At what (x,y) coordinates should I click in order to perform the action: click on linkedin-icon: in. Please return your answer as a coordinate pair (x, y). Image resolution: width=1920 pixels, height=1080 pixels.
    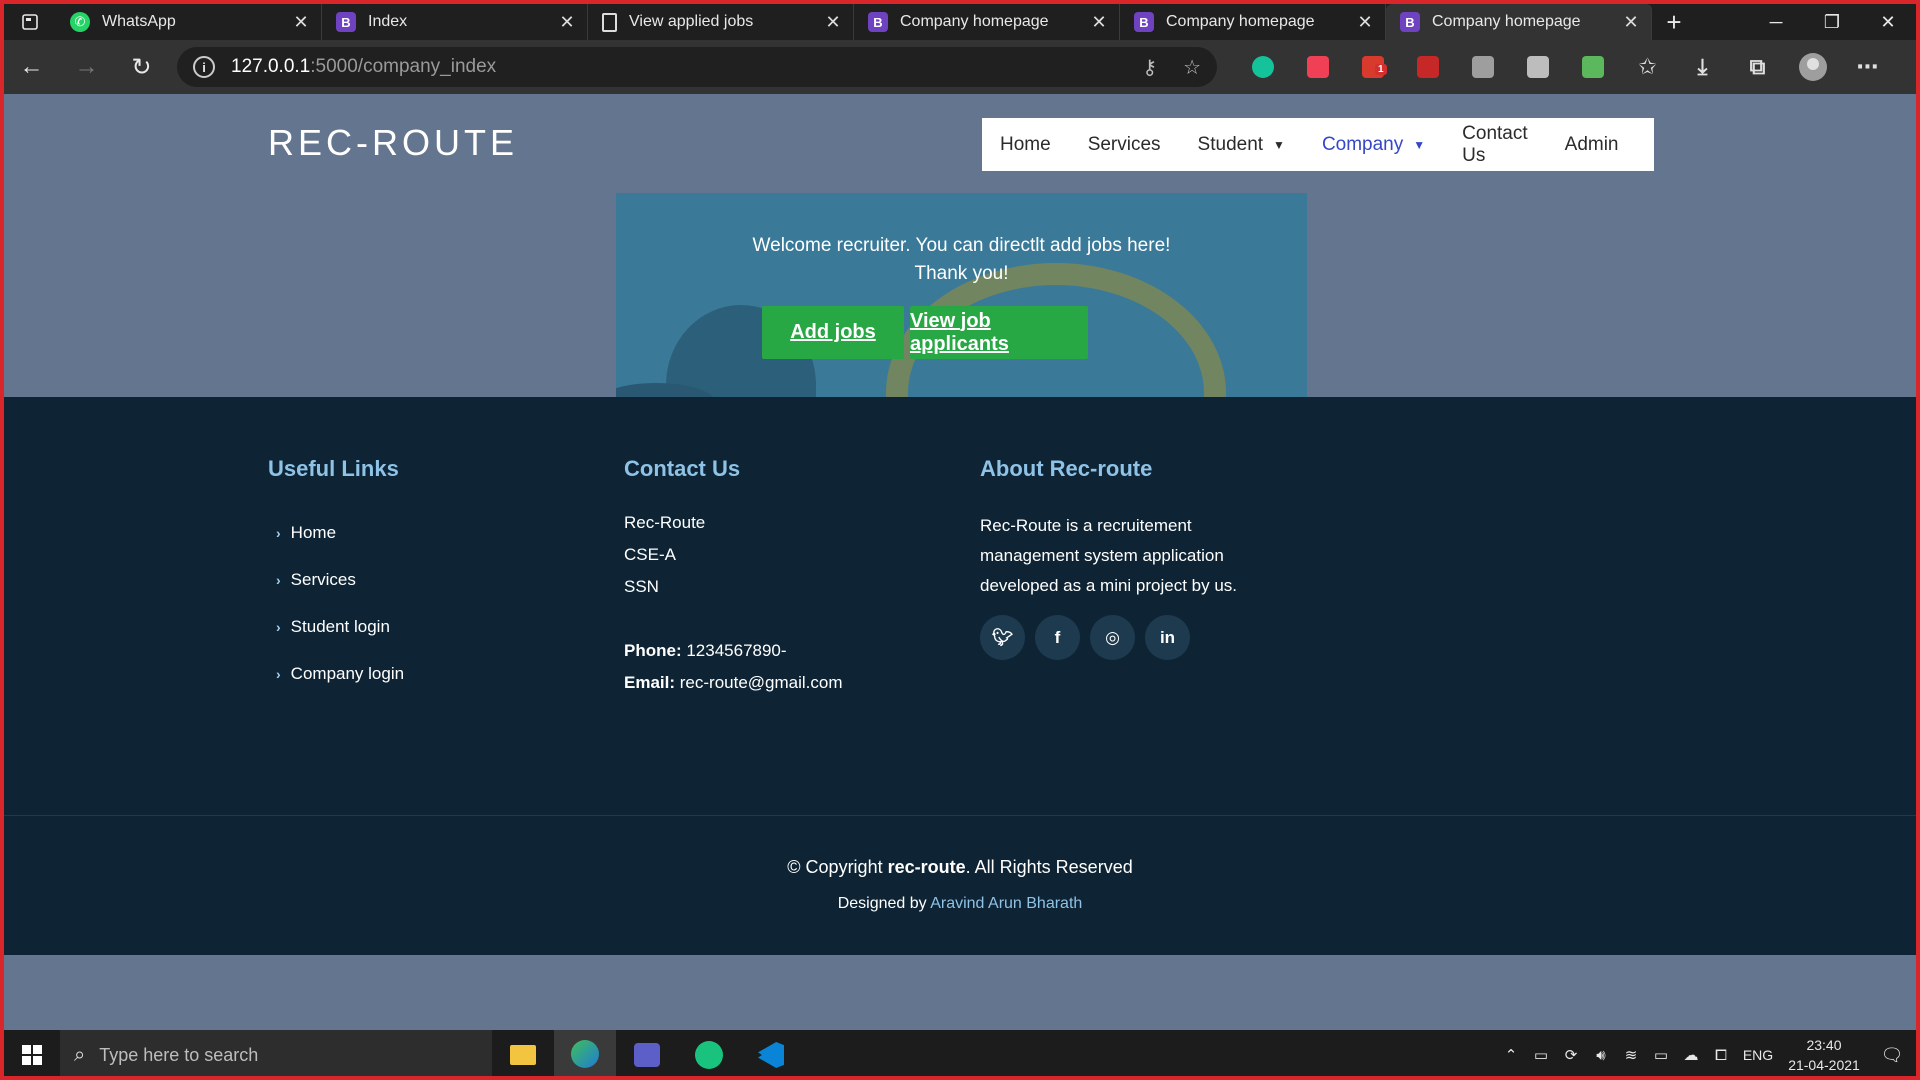
    Looking at the image, I should click on (1167, 637).